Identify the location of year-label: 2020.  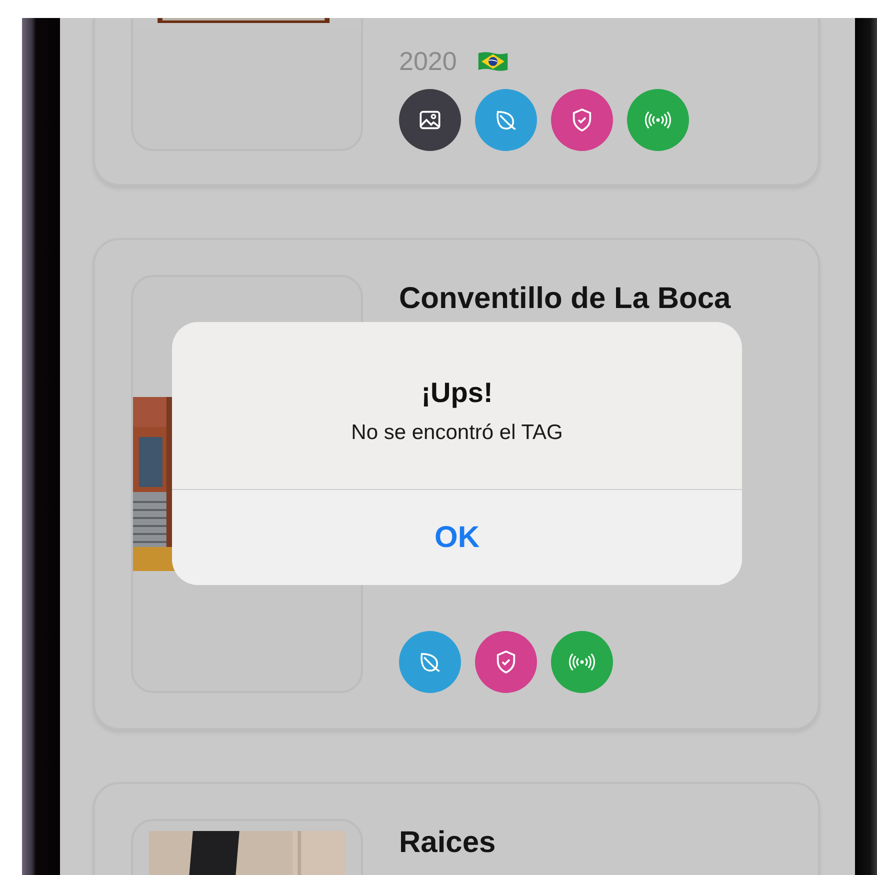
(428, 61).